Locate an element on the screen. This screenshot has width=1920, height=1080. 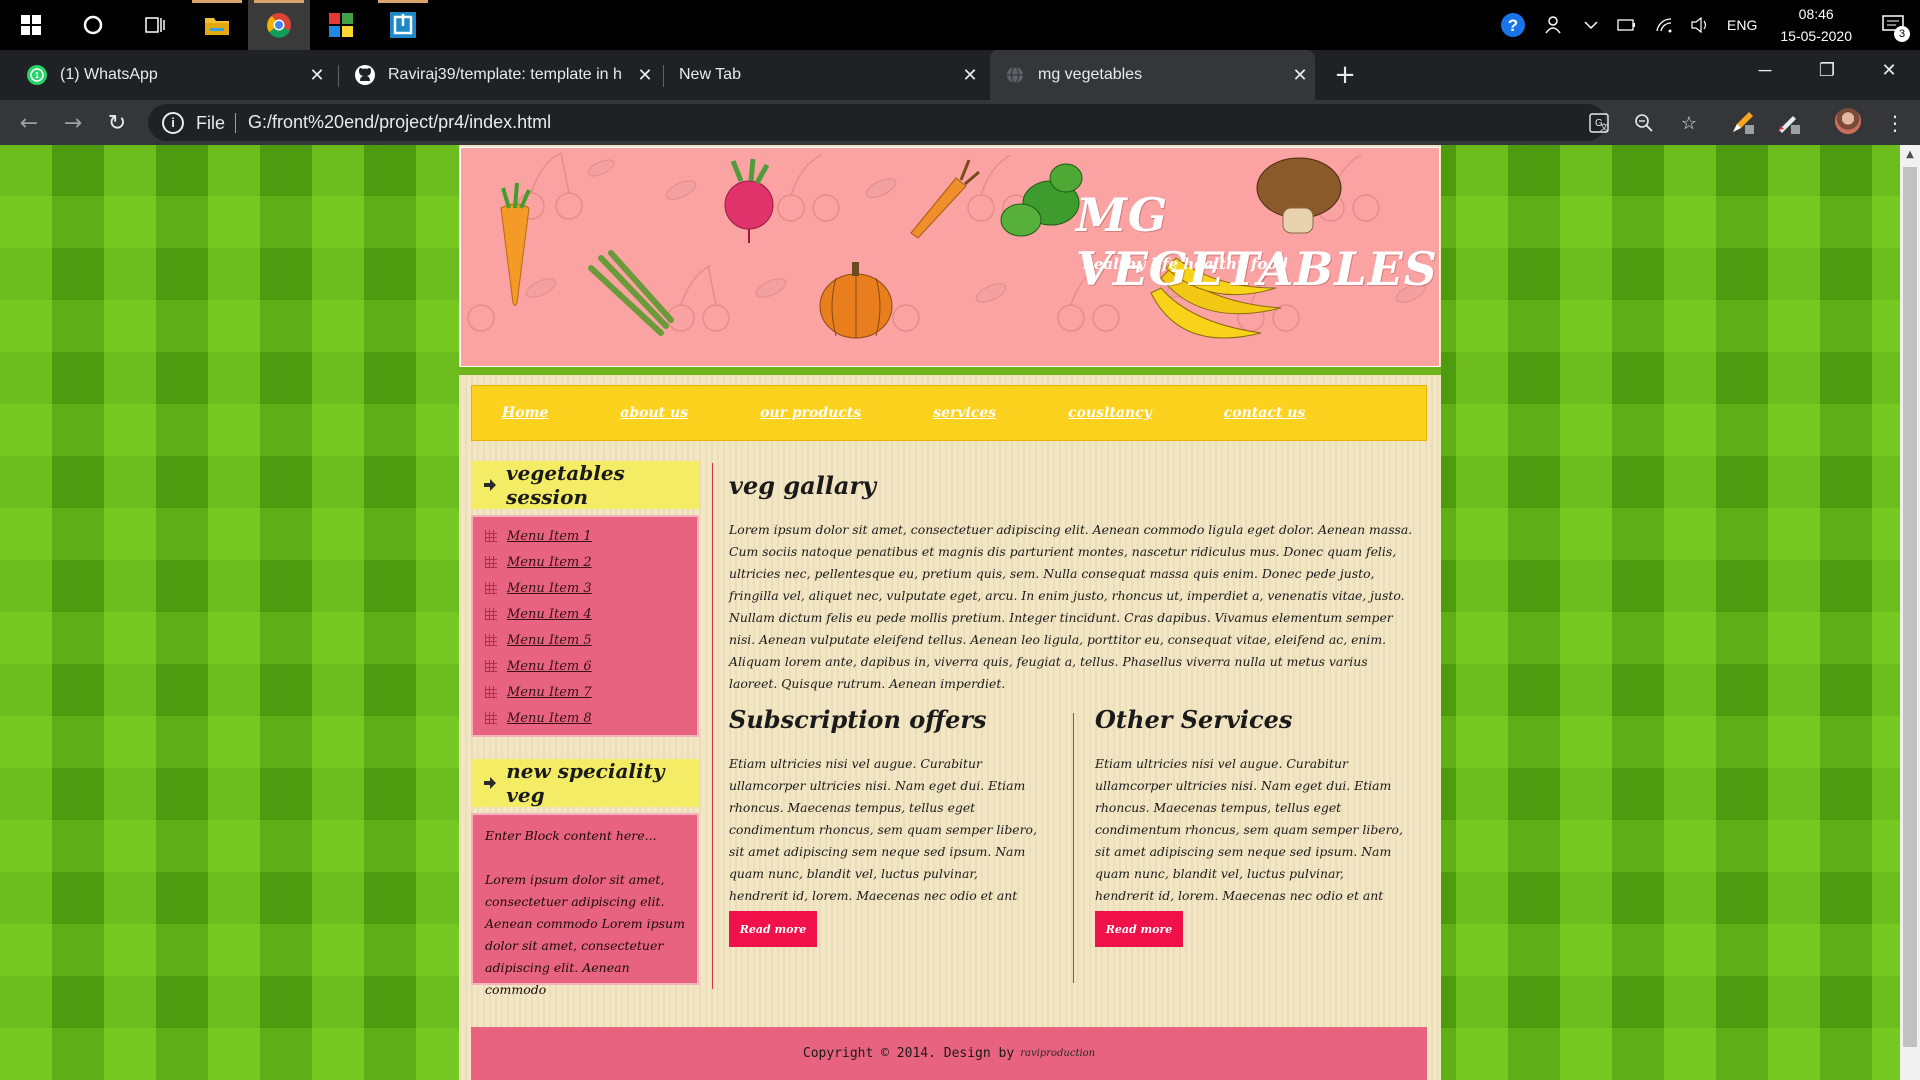
restore-icon: ❐ is located at coordinates (1827, 70).